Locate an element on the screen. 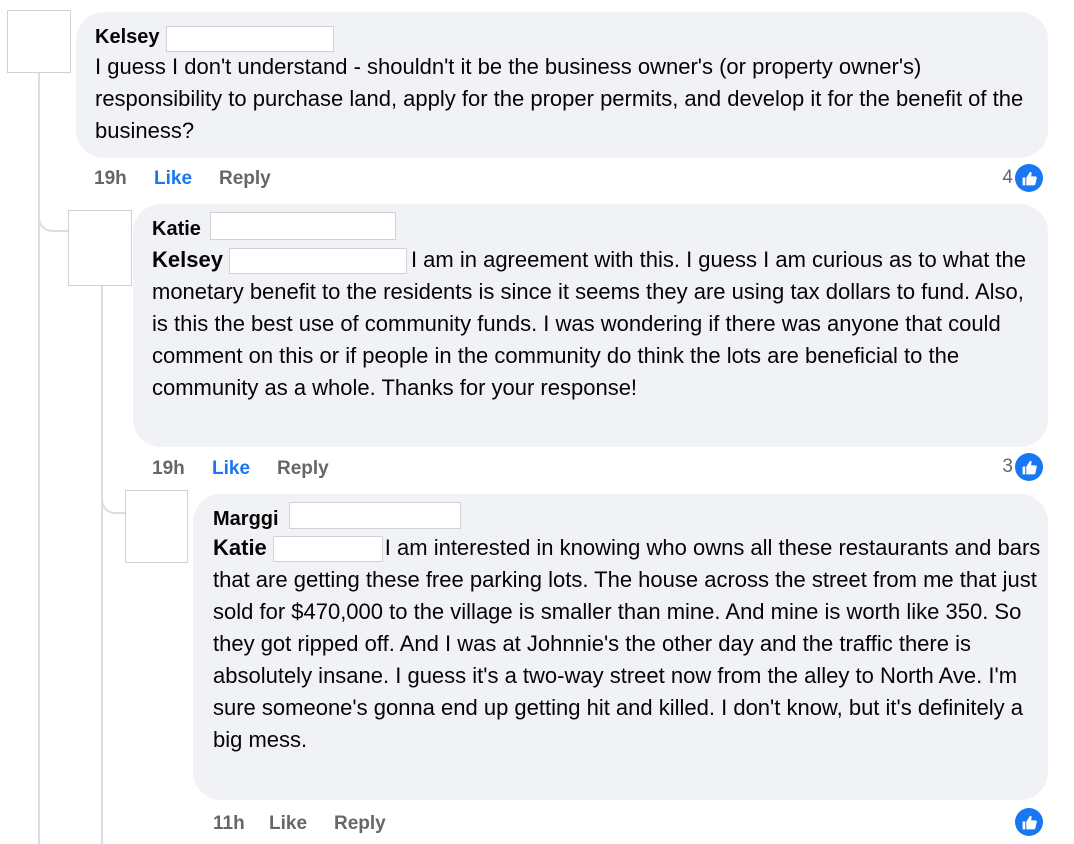  reaction-count is located at coordinates (1028, 822).